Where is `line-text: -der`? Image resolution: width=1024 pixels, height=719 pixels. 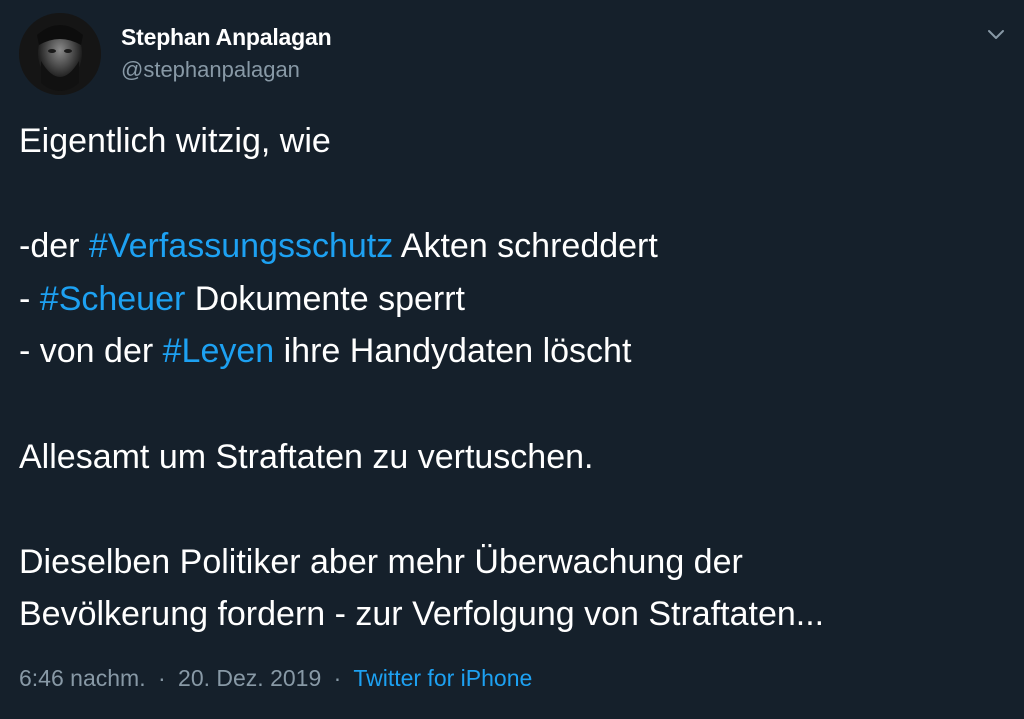 line-text: -der is located at coordinates (54, 246).